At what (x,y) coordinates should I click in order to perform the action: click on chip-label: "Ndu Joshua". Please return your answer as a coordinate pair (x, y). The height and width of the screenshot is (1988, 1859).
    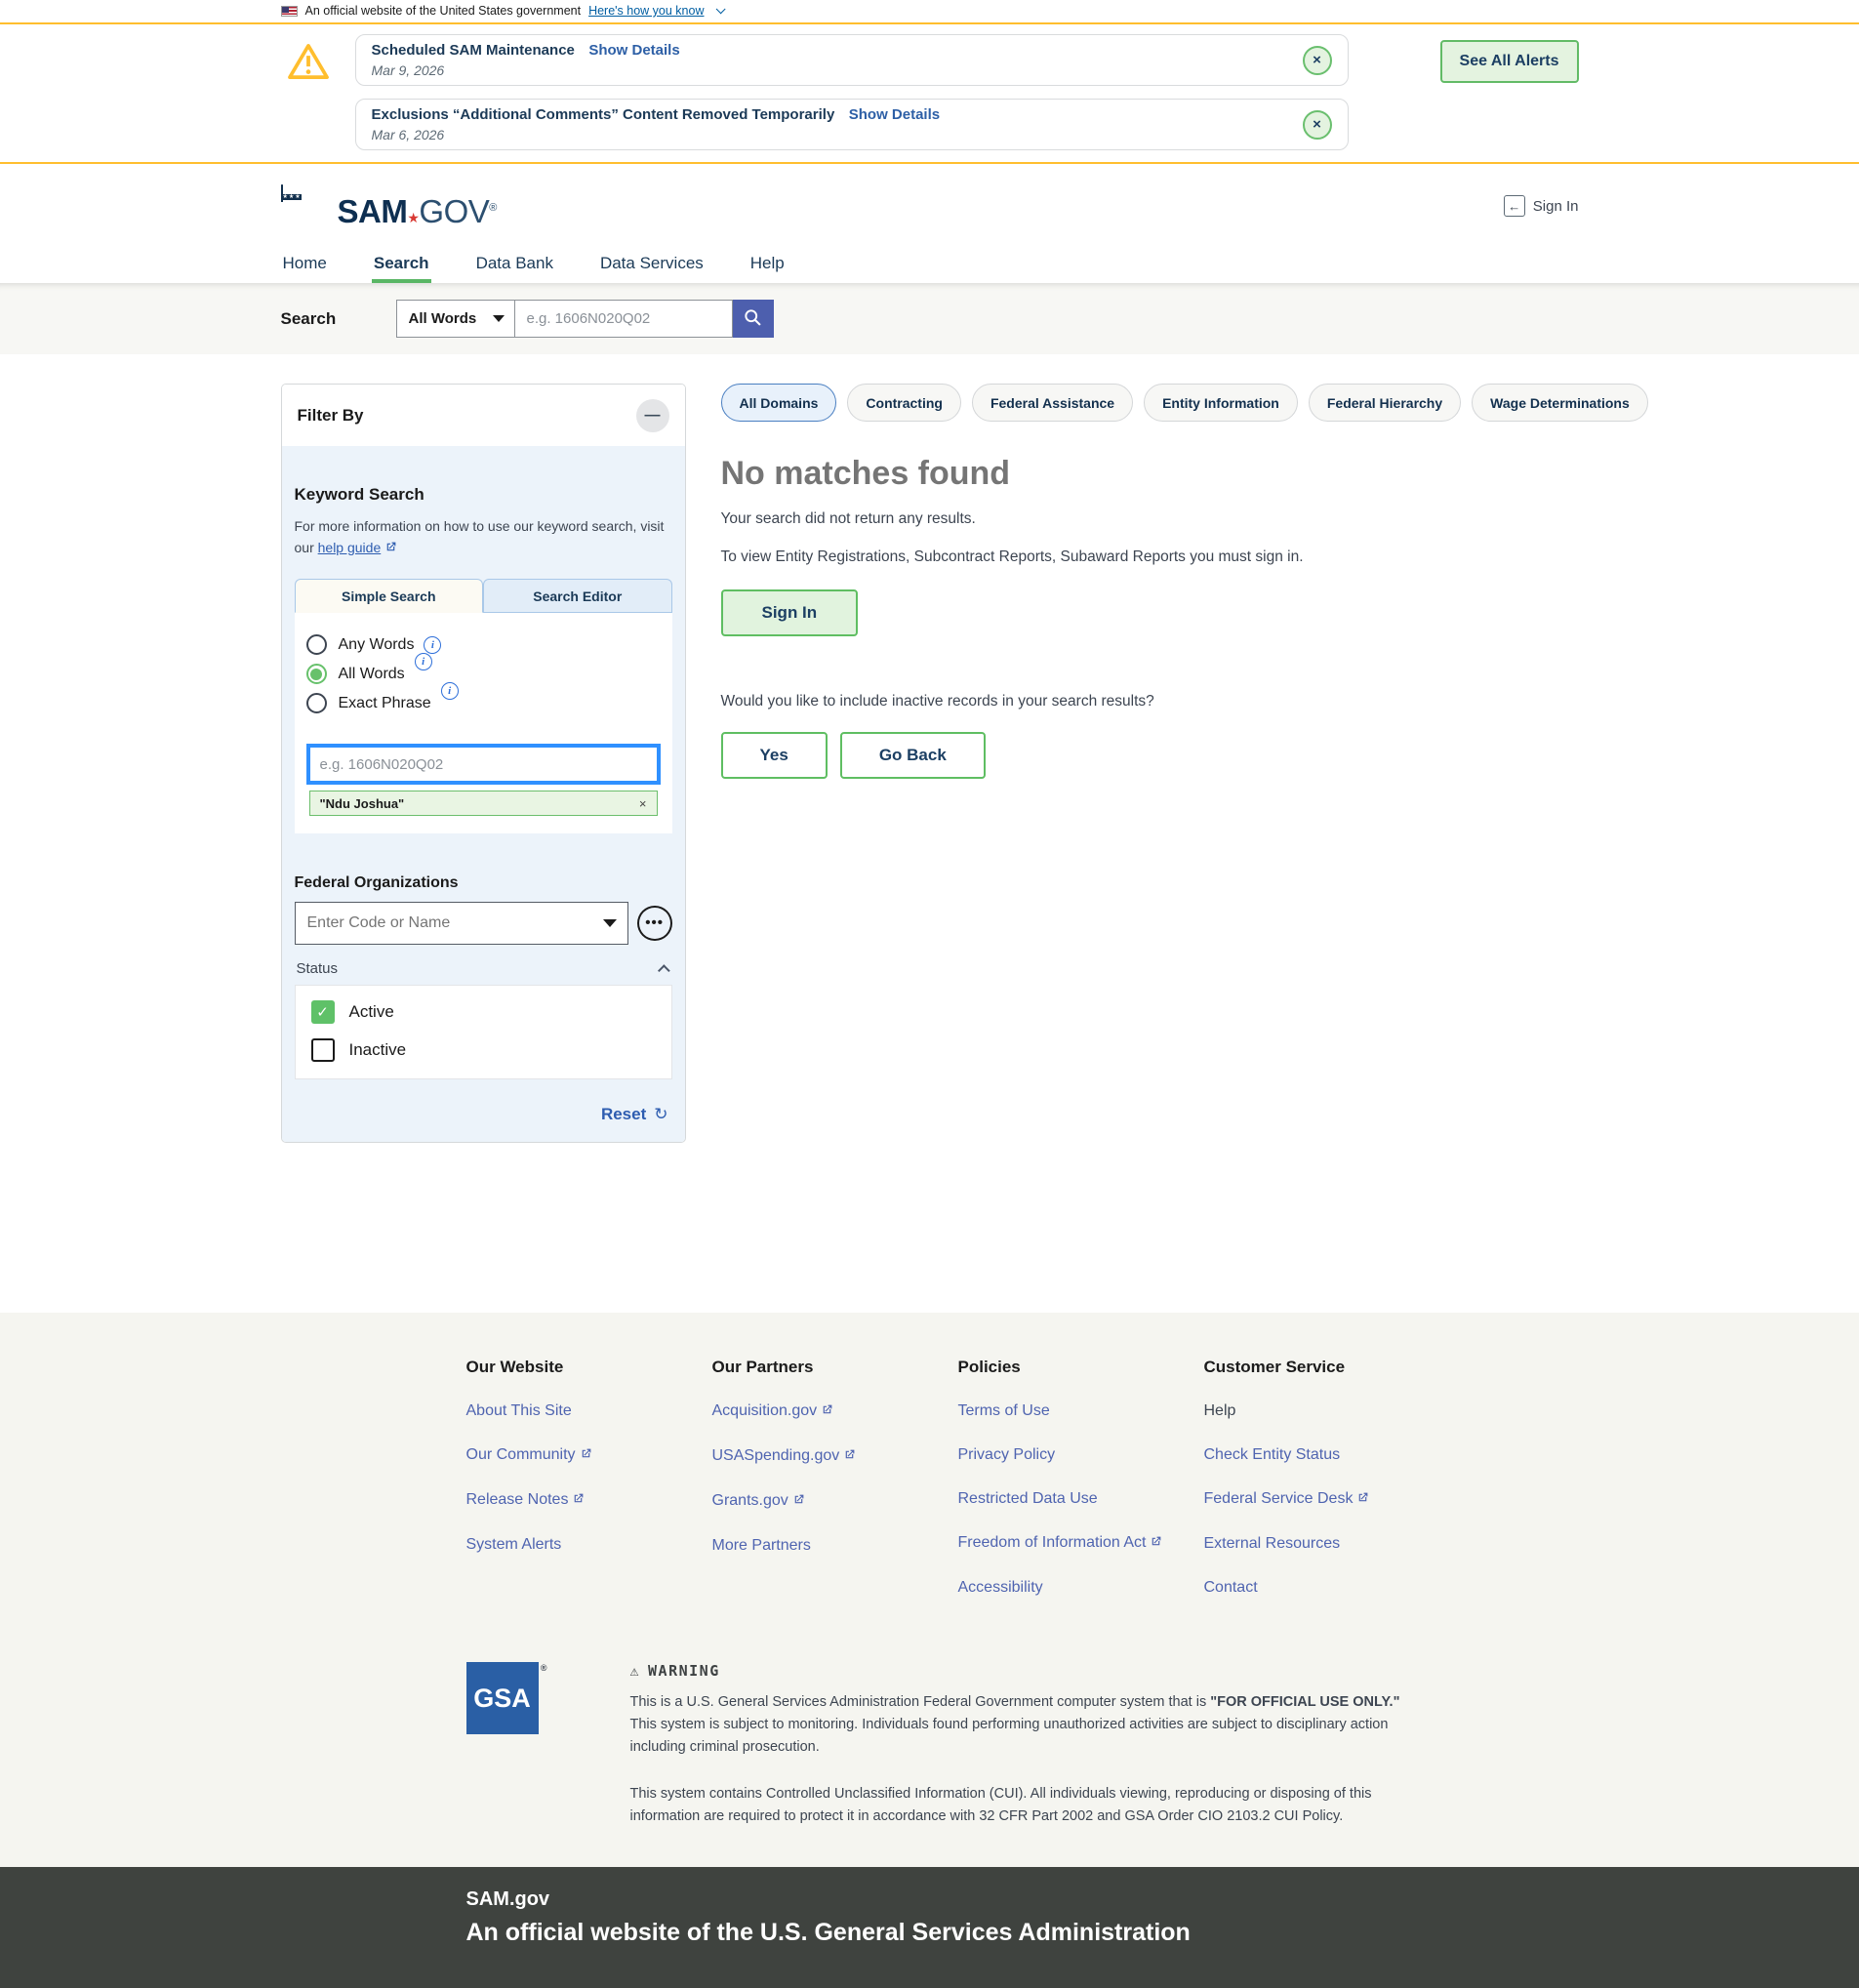
    Looking at the image, I should click on (362, 803).